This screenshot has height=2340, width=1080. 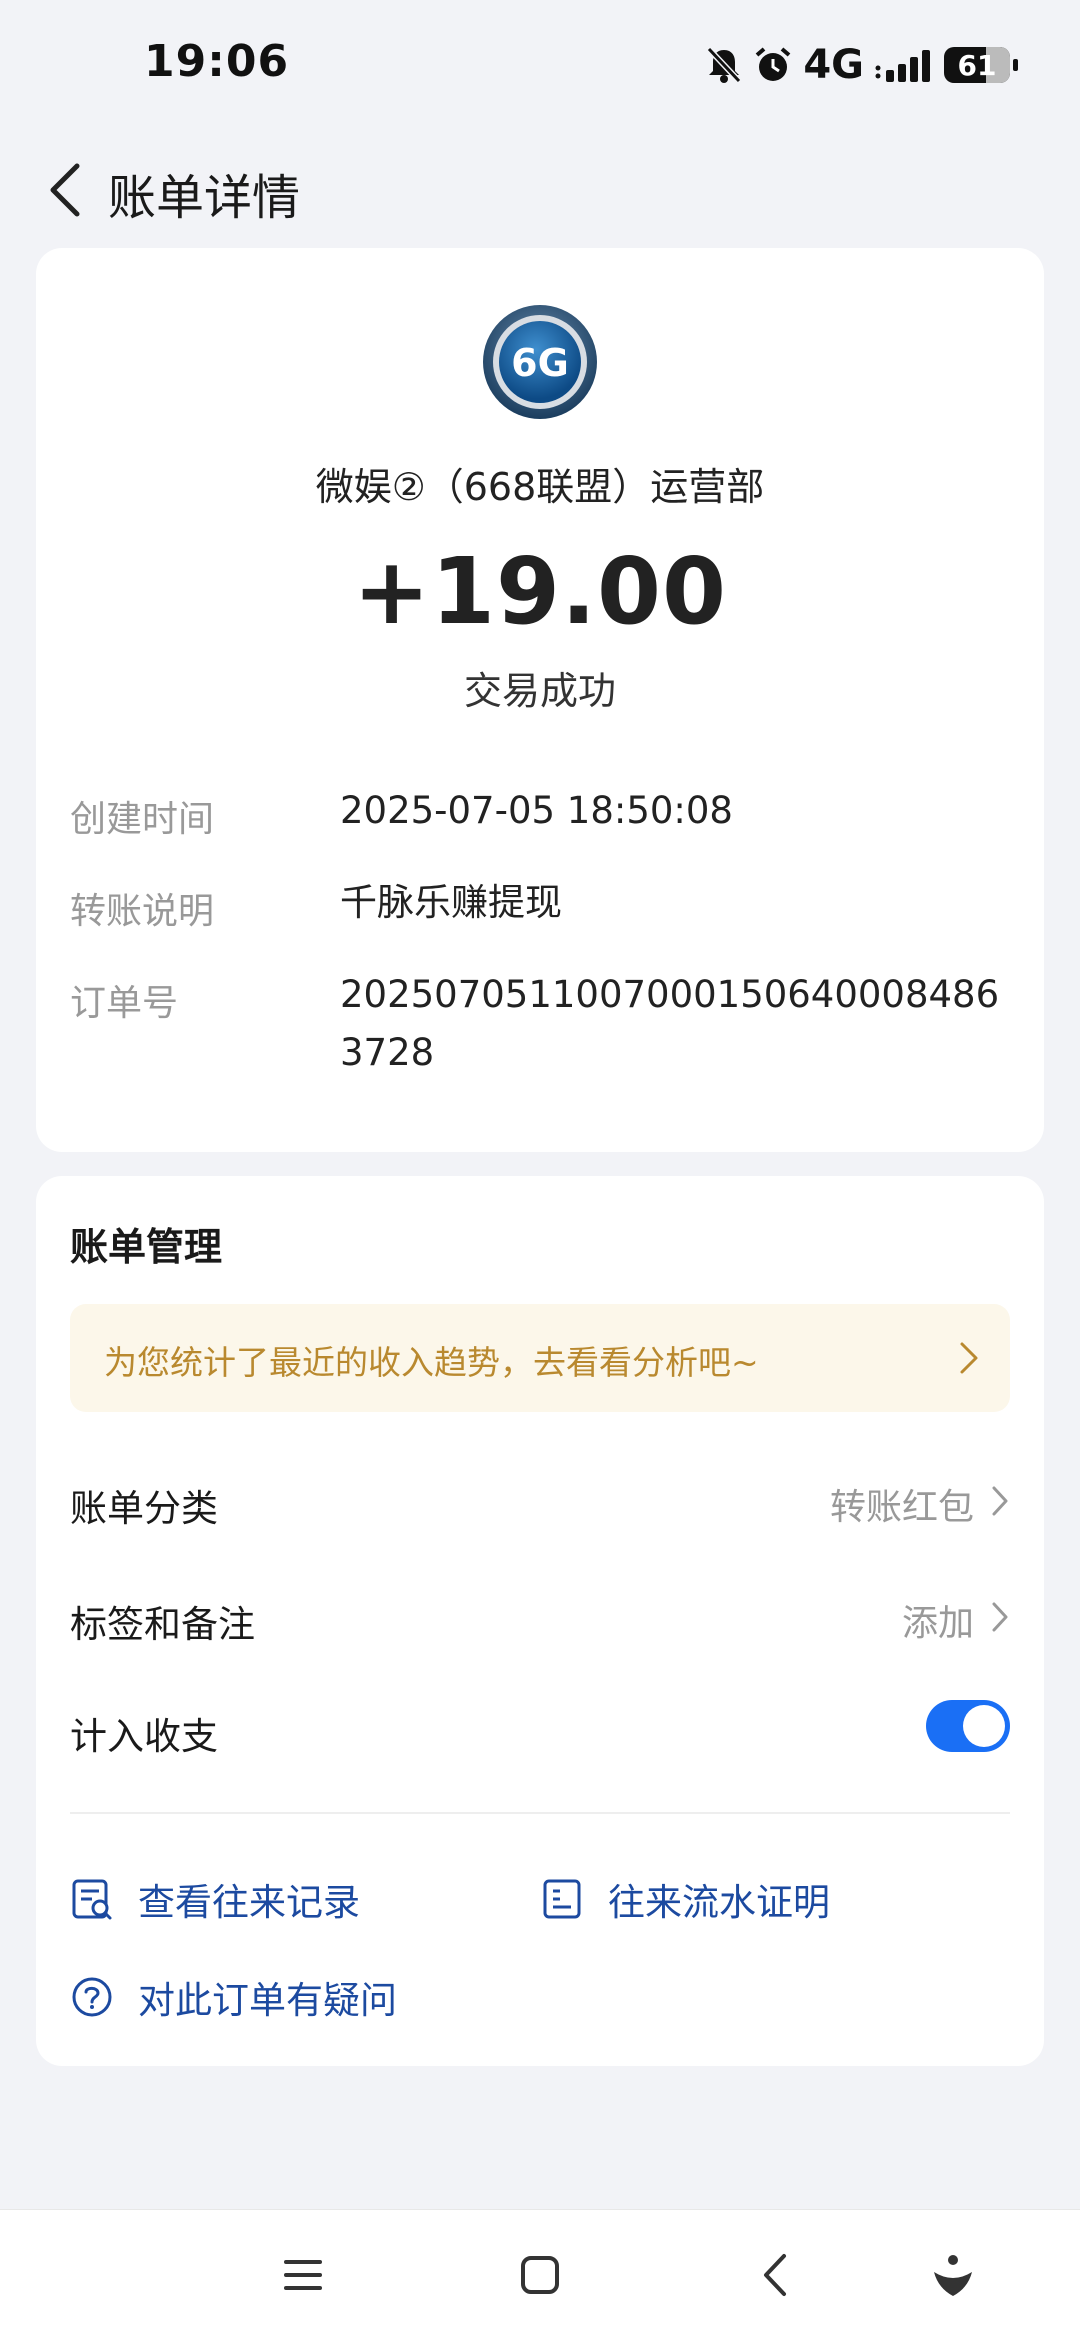 I want to click on bill-category-label: 账单分类, so click(x=144, y=1508).